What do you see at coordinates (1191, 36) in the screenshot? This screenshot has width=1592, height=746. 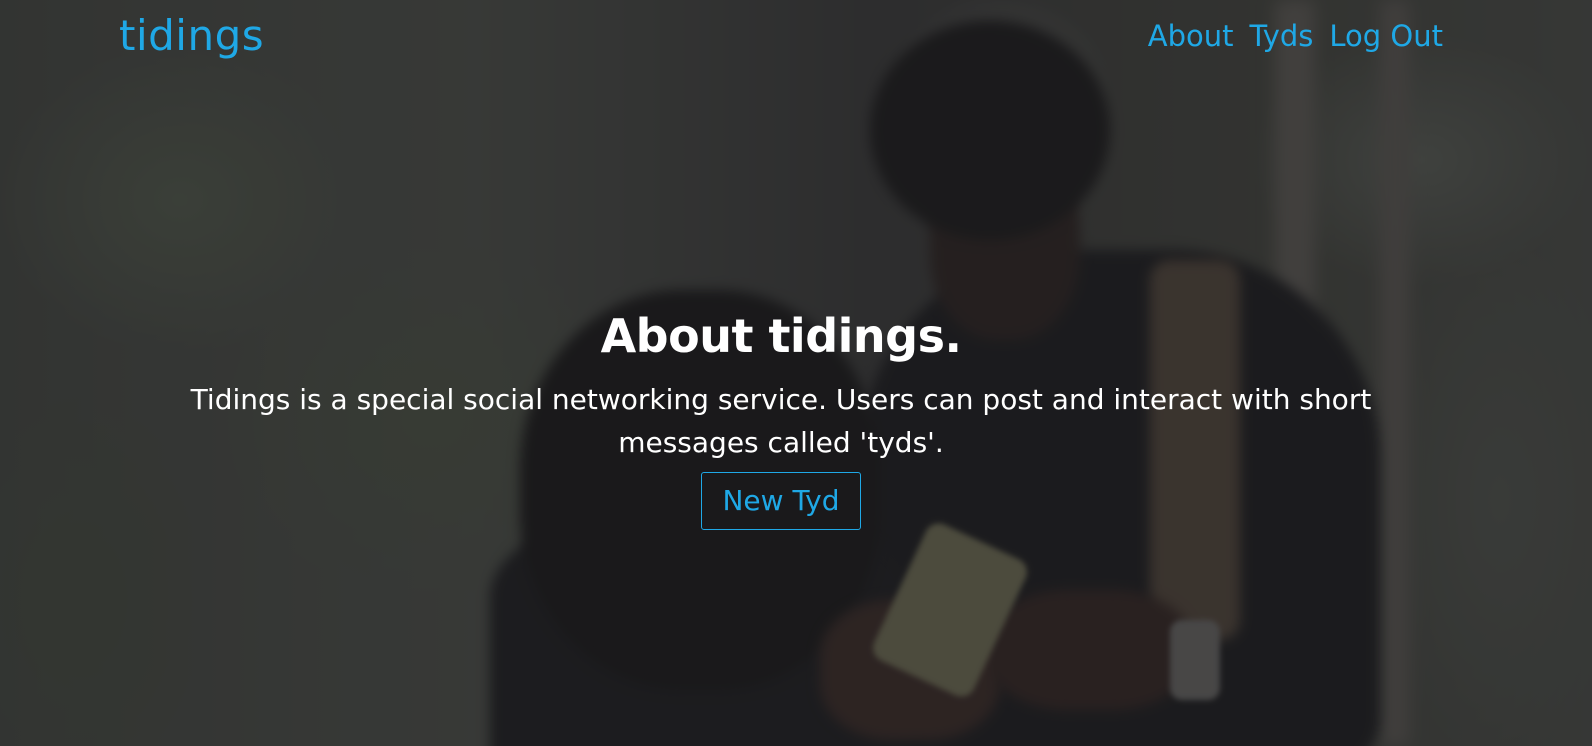 I see `nav-link-about: About` at bounding box center [1191, 36].